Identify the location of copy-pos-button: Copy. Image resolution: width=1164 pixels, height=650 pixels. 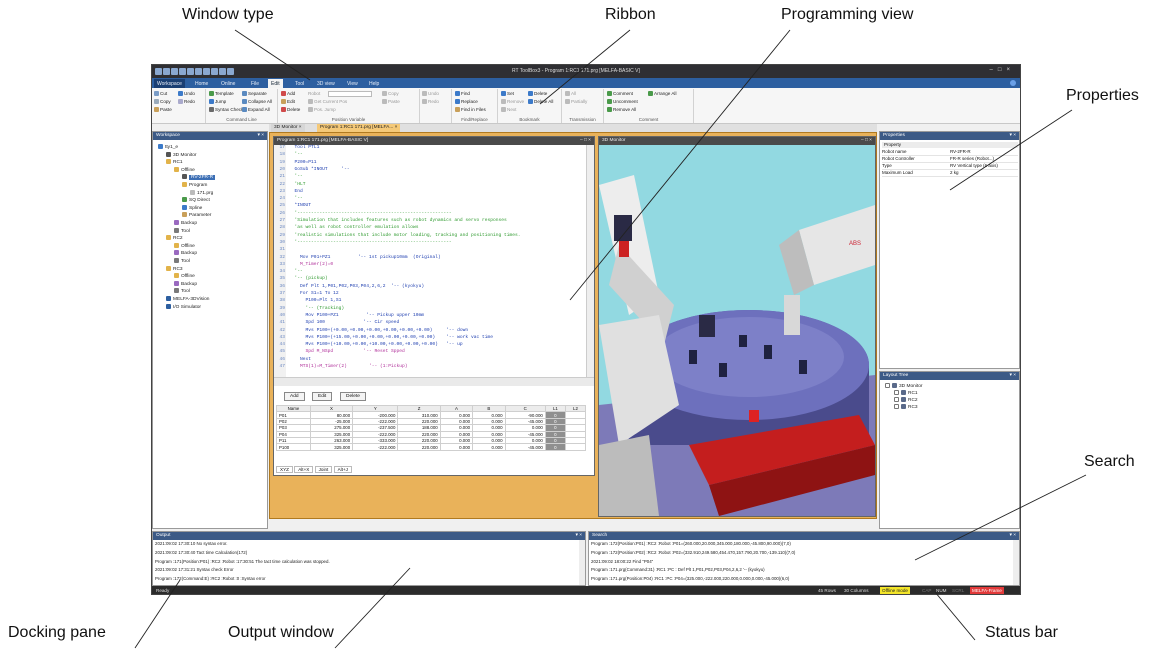
(390, 93).